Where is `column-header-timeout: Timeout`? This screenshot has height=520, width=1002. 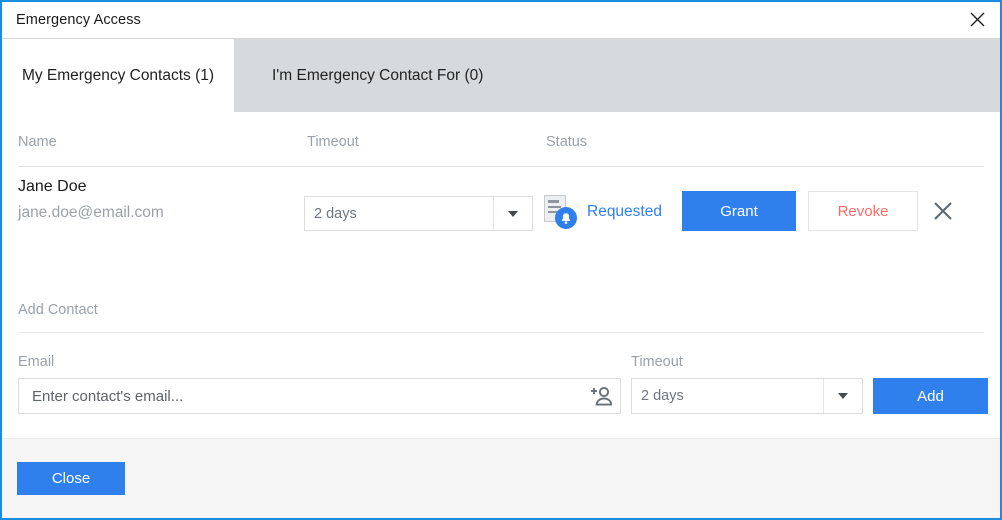 column-header-timeout: Timeout is located at coordinates (333, 142).